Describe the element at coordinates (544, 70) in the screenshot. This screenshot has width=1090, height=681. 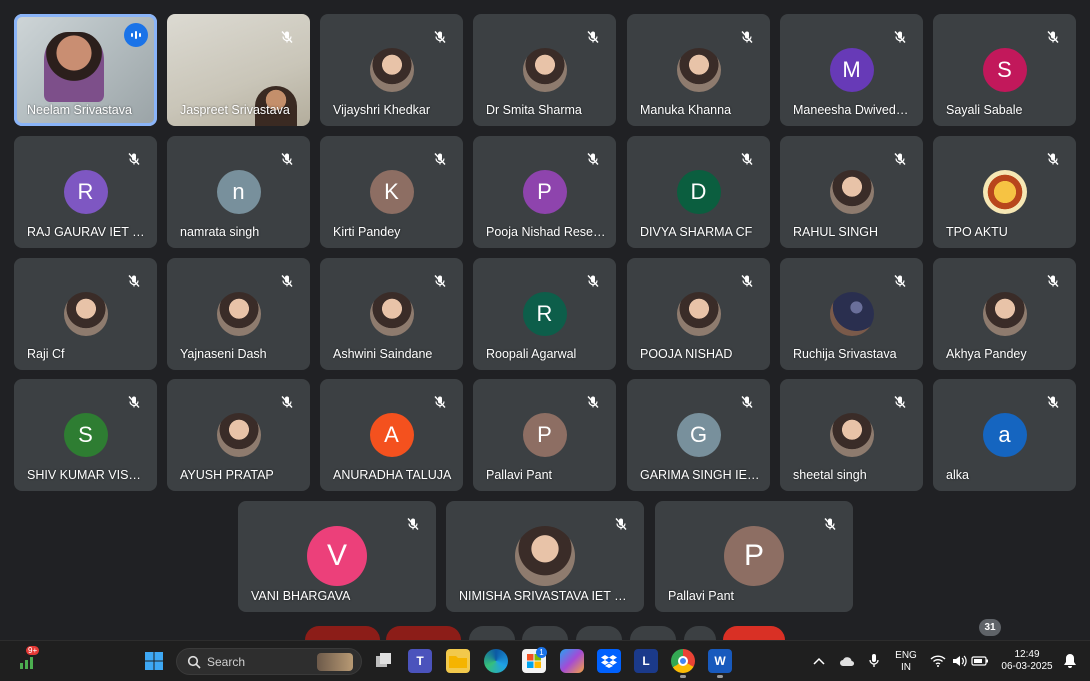
I see `participant-tile: Dr Smita Sharma` at that location.